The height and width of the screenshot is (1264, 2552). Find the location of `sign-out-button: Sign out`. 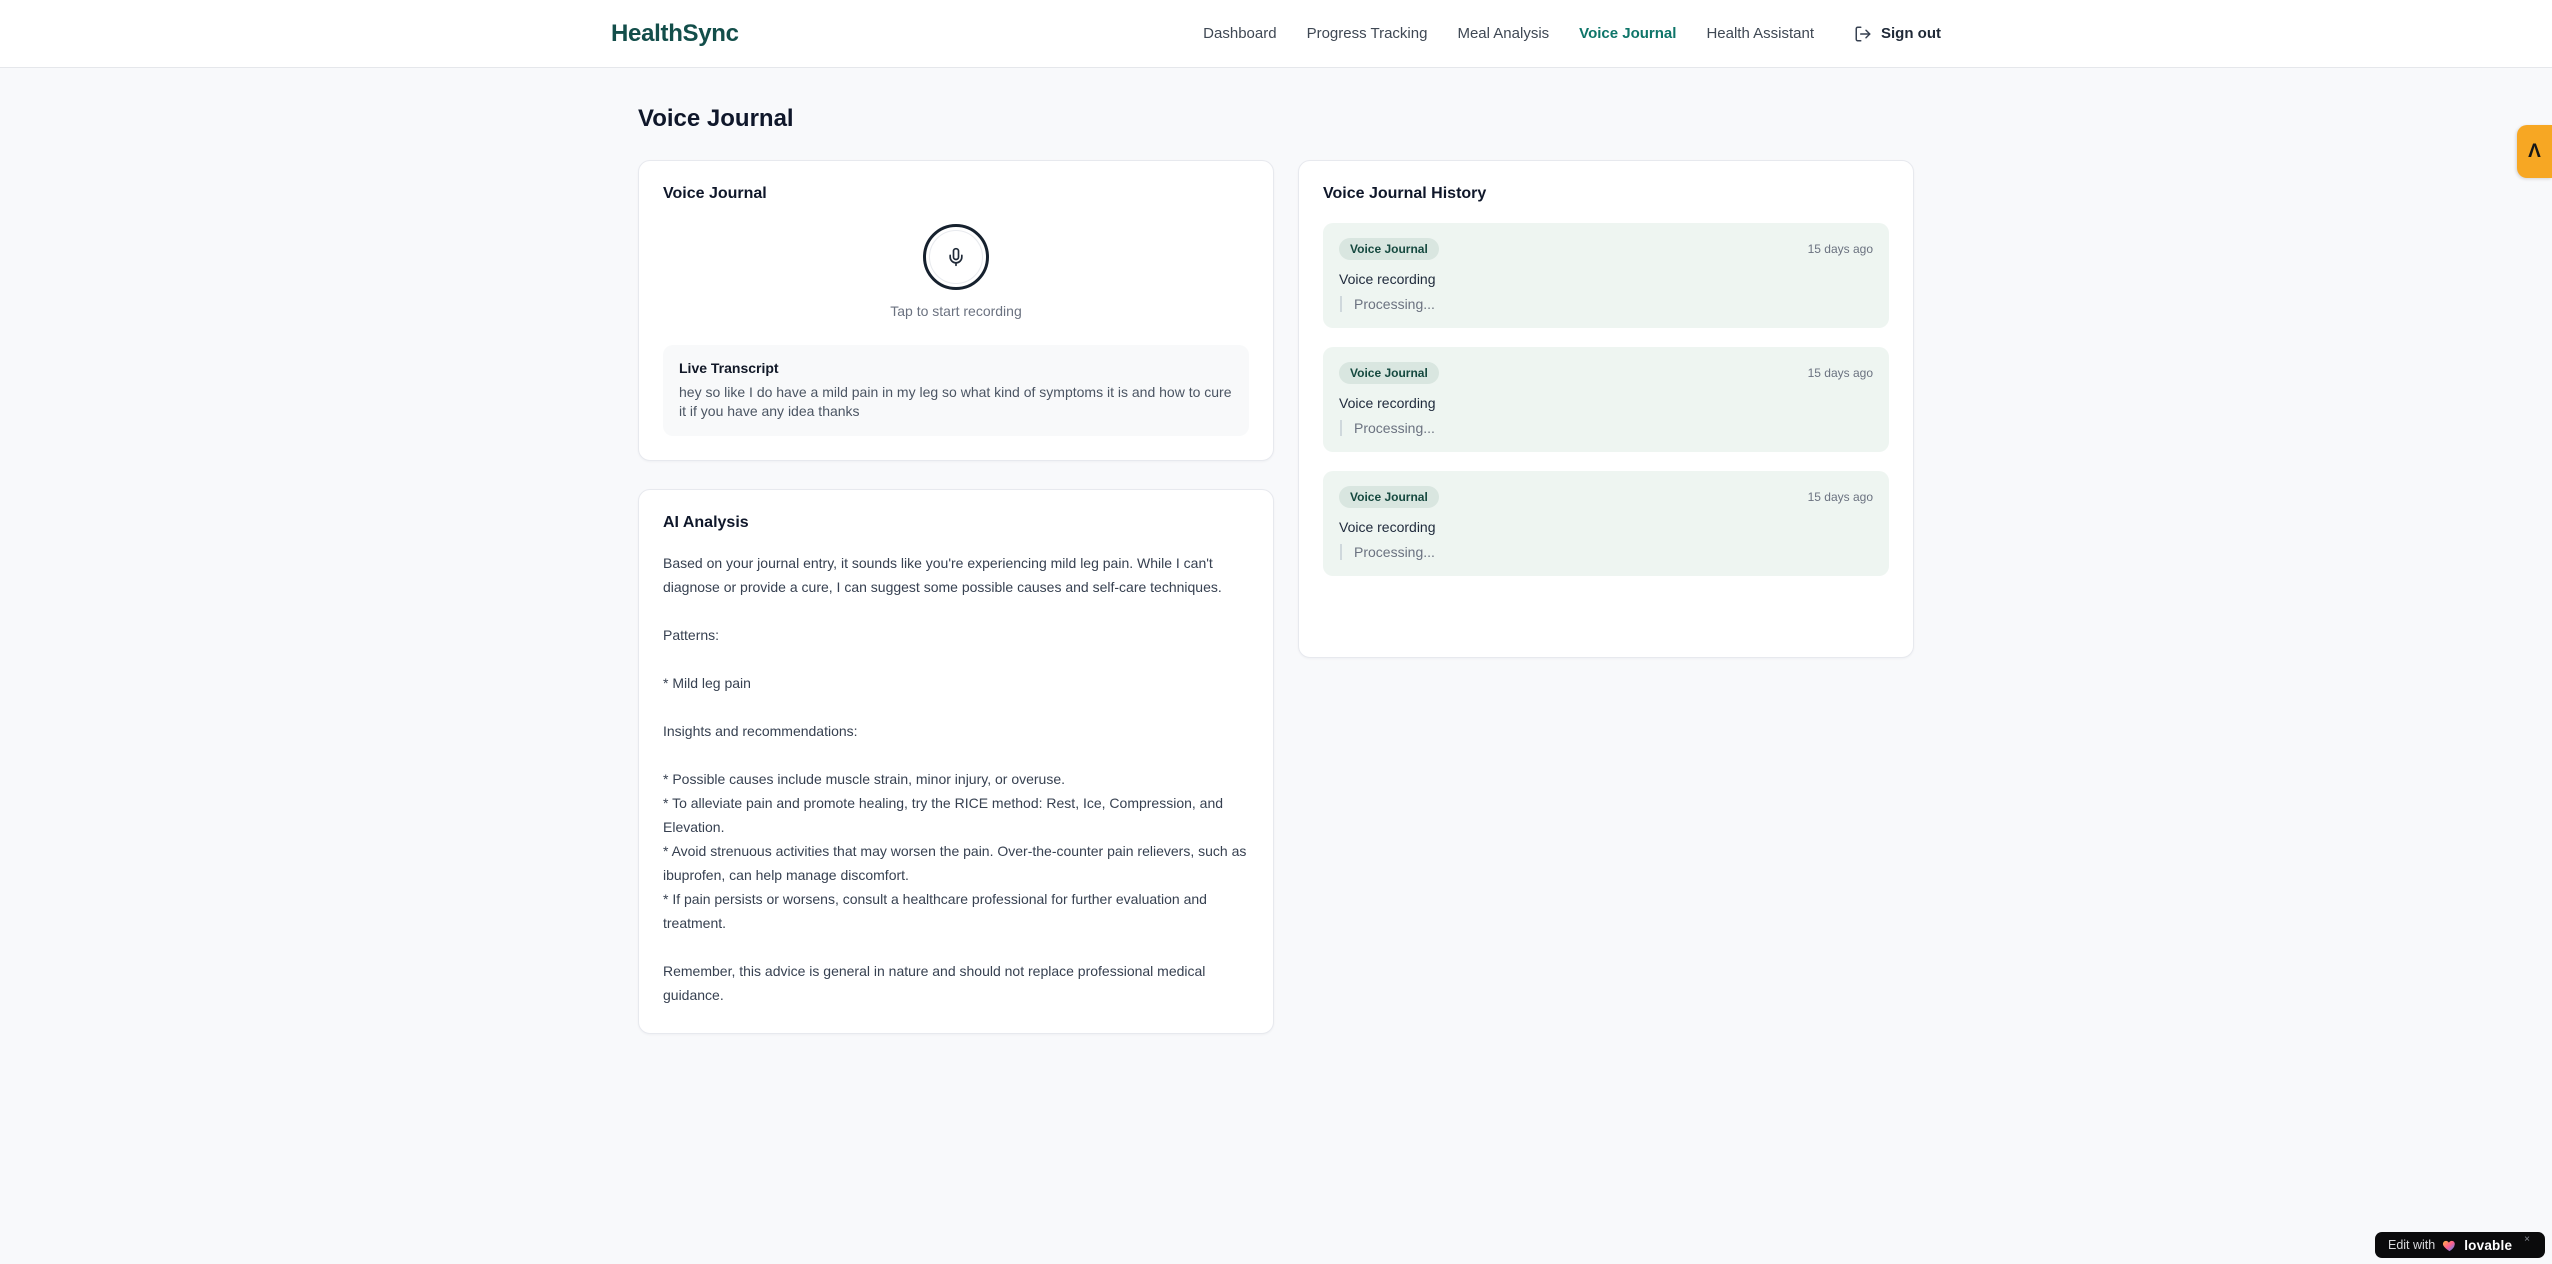

sign-out-button: Sign out is located at coordinates (1897, 34).